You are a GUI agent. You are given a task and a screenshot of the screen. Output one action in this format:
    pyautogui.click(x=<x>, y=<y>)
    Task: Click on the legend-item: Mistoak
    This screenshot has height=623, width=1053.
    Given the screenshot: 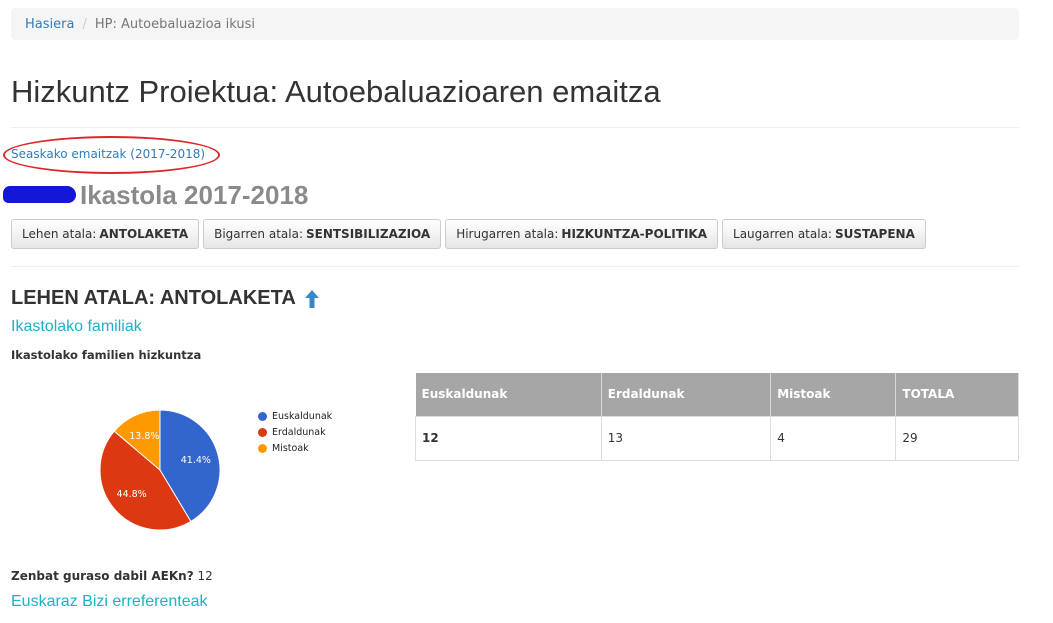 What is the action you would take?
    pyautogui.click(x=295, y=448)
    